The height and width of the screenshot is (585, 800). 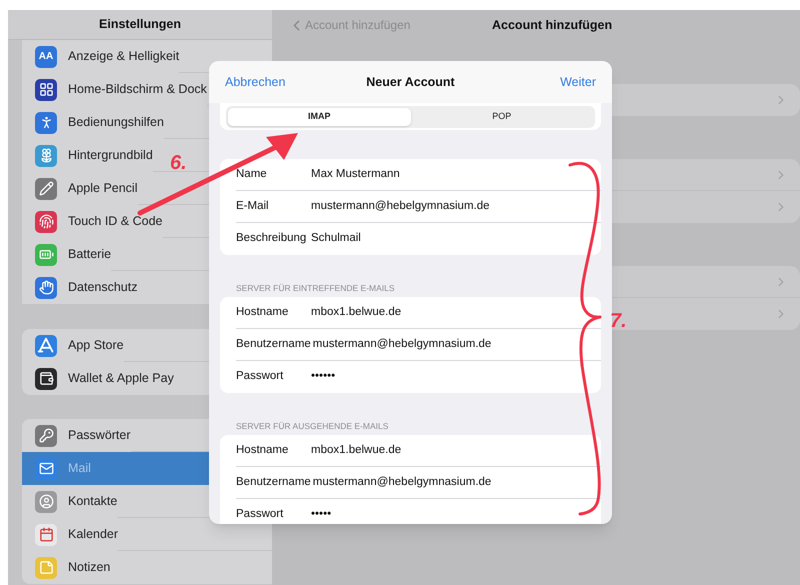 What do you see at coordinates (46, 379) in the screenshot?
I see `wallet-icon` at bounding box center [46, 379].